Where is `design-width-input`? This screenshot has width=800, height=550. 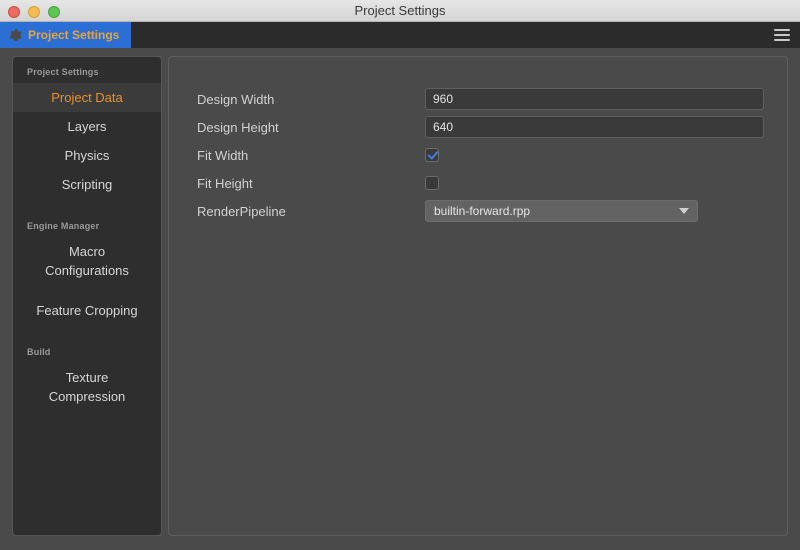
design-width-input is located at coordinates (594, 99).